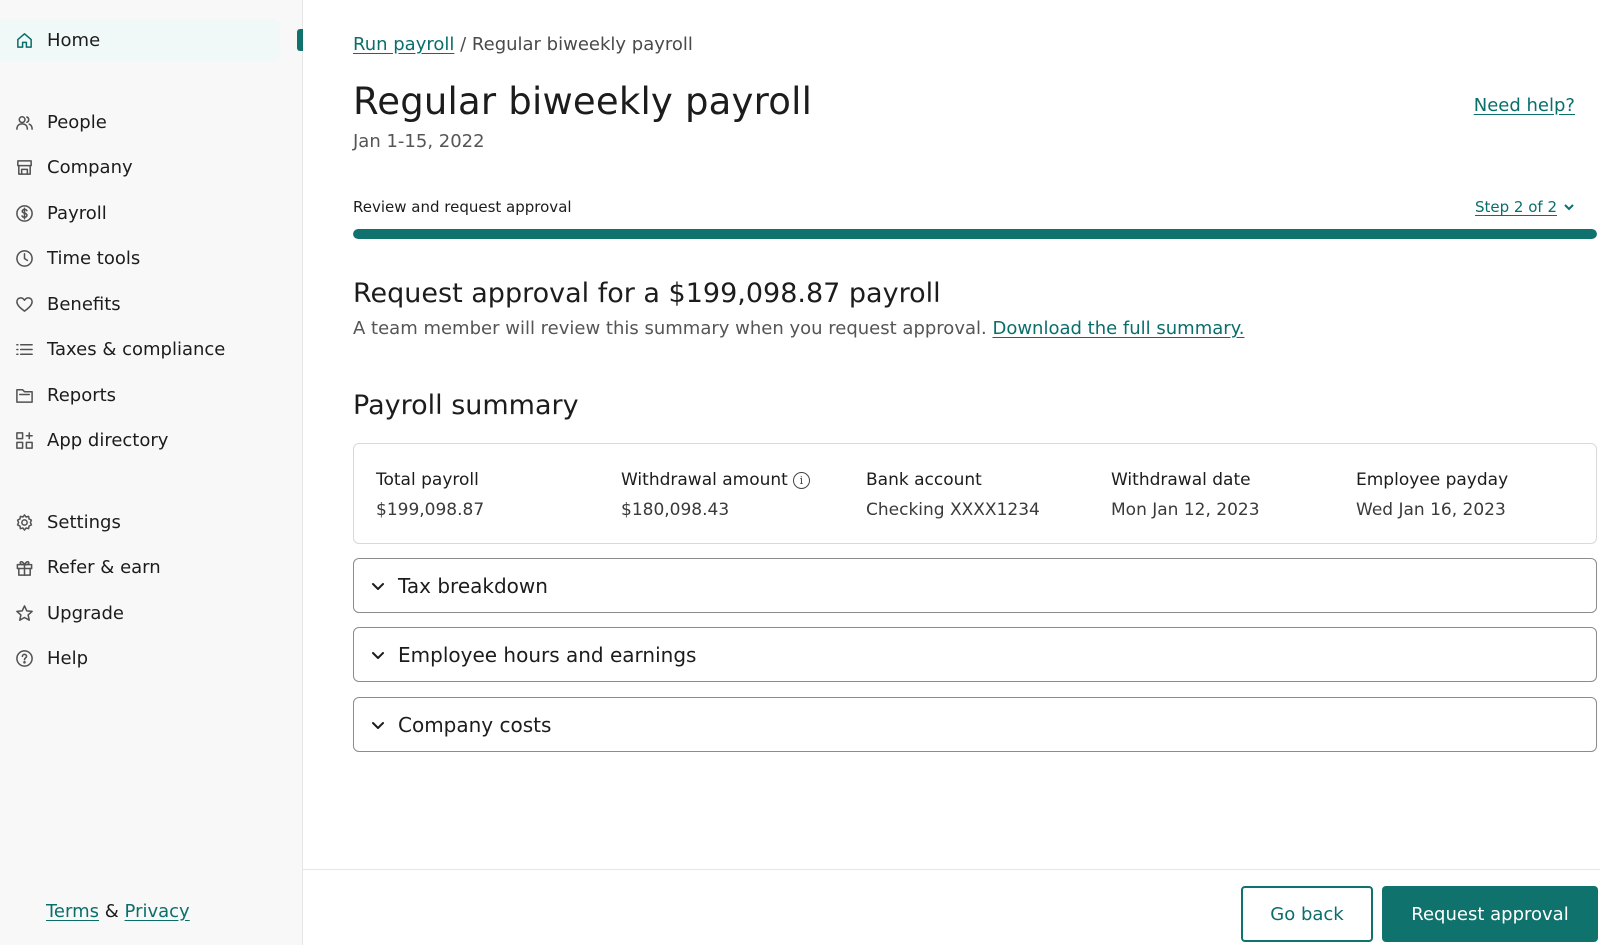 The width and height of the screenshot is (1600, 945). What do you see at coordinates (104, 567) in the screenshot?
I see `sidebar-item-label: Refer & earn` at bounding box center [104, 567].